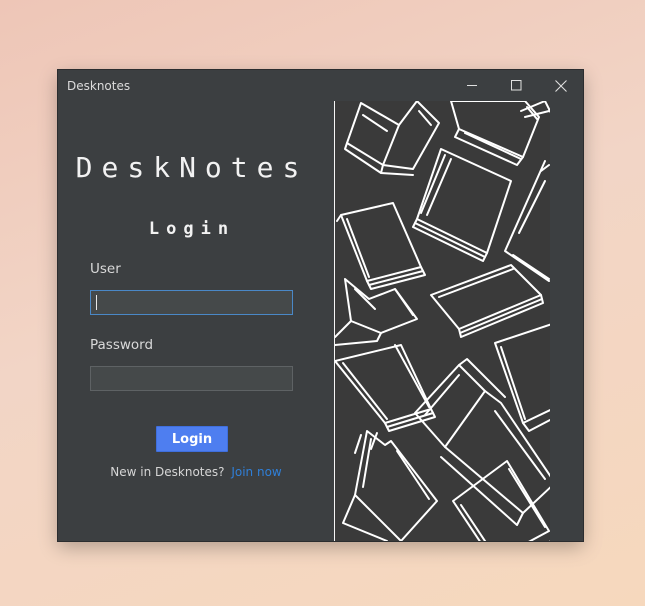  I want to click on window-title: Desknotes, so click(99, 86).